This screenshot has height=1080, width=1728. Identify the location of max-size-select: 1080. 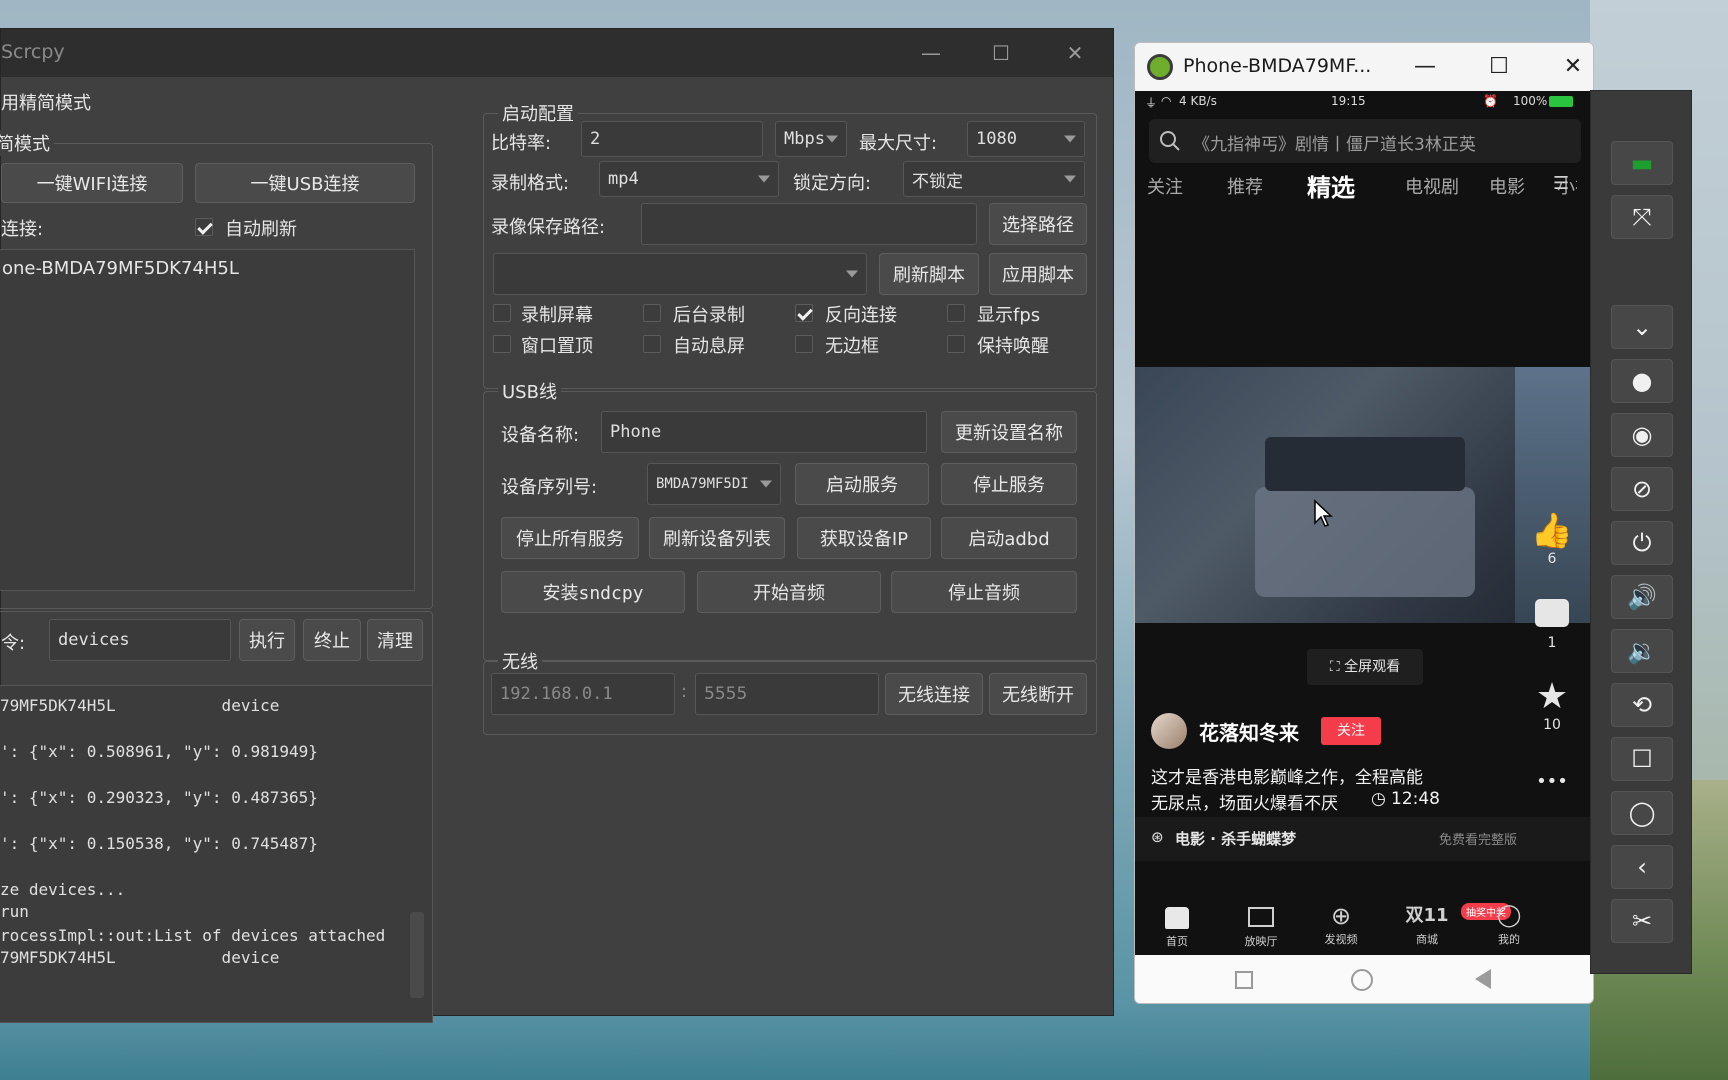
(1026, 139).